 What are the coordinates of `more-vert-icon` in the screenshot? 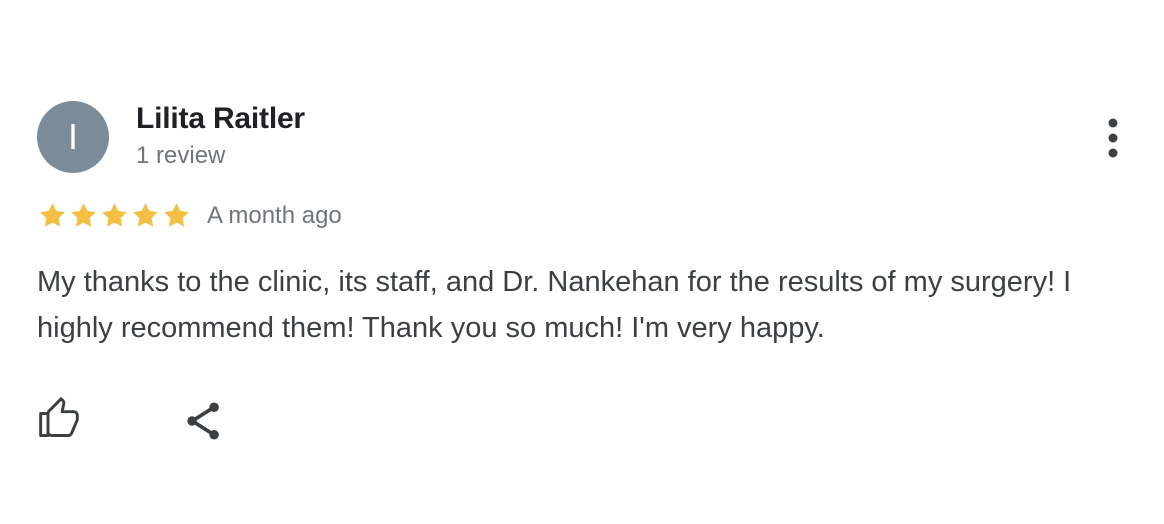 It's located at (1113, 138).